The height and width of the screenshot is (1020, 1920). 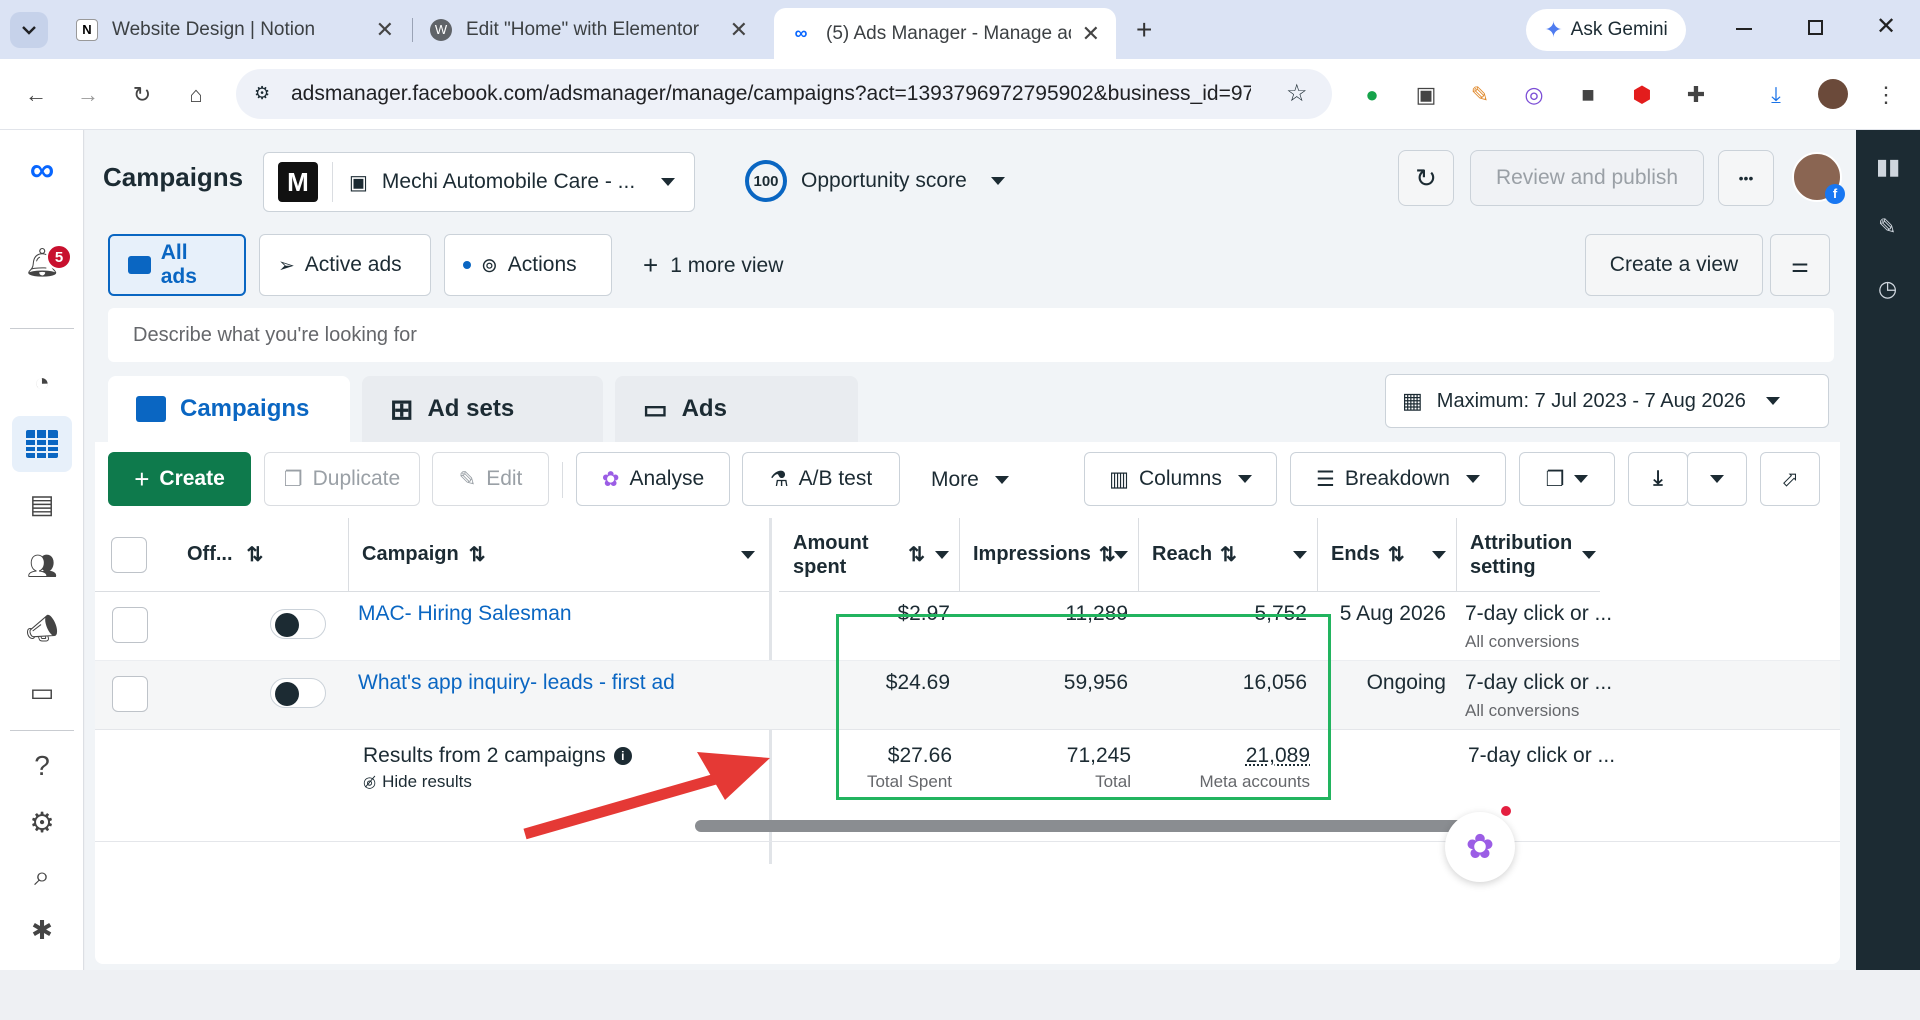 I want to click on meta-logo-icon: ∞, so click(x=42, y=170).